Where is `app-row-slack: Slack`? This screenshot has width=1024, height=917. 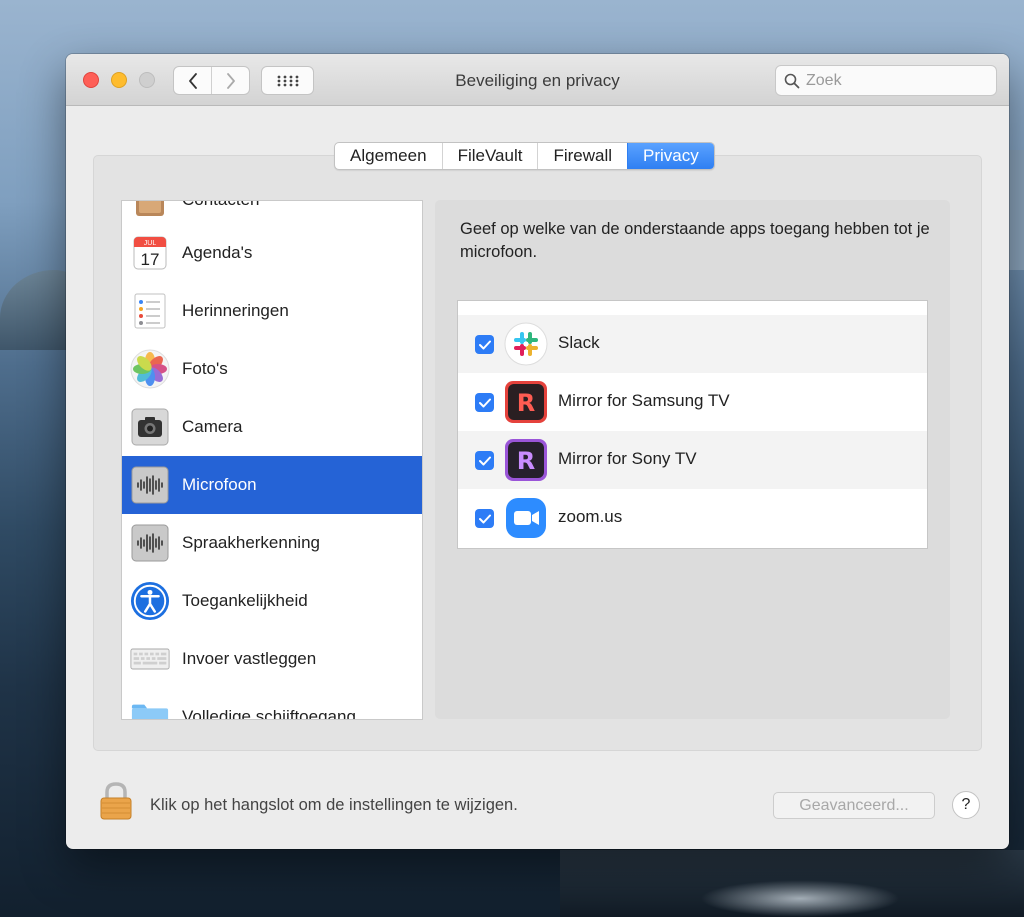
app-row-slack: Slack is located at coordinates (692, 344).